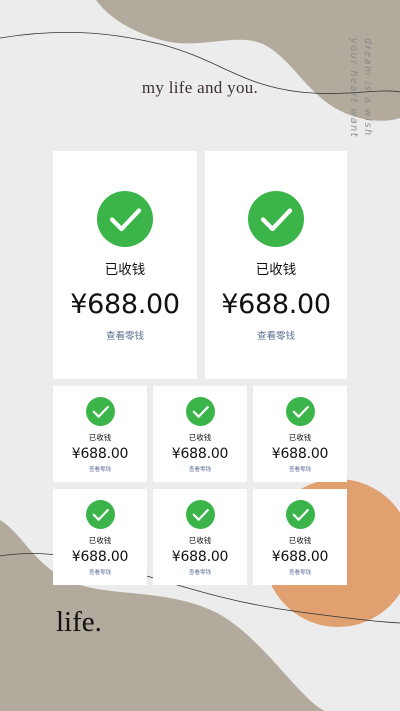  Describe the element at coordinates (200, 87) in the screenshot. I see `page-title: my life and you.` at that location.